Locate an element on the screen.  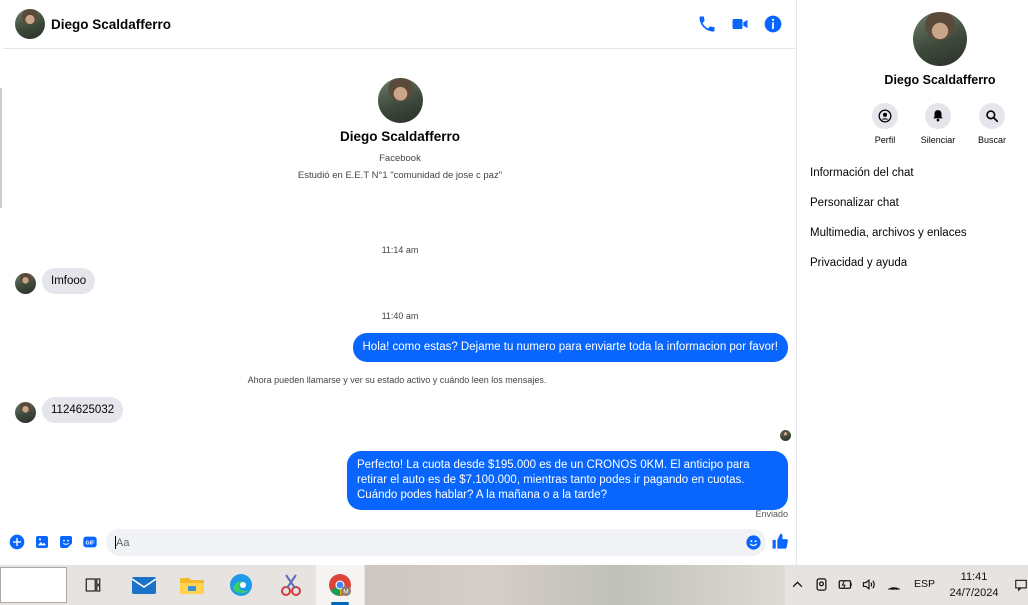
timestamp: 11:40 am is located at coordinates (400, 316).